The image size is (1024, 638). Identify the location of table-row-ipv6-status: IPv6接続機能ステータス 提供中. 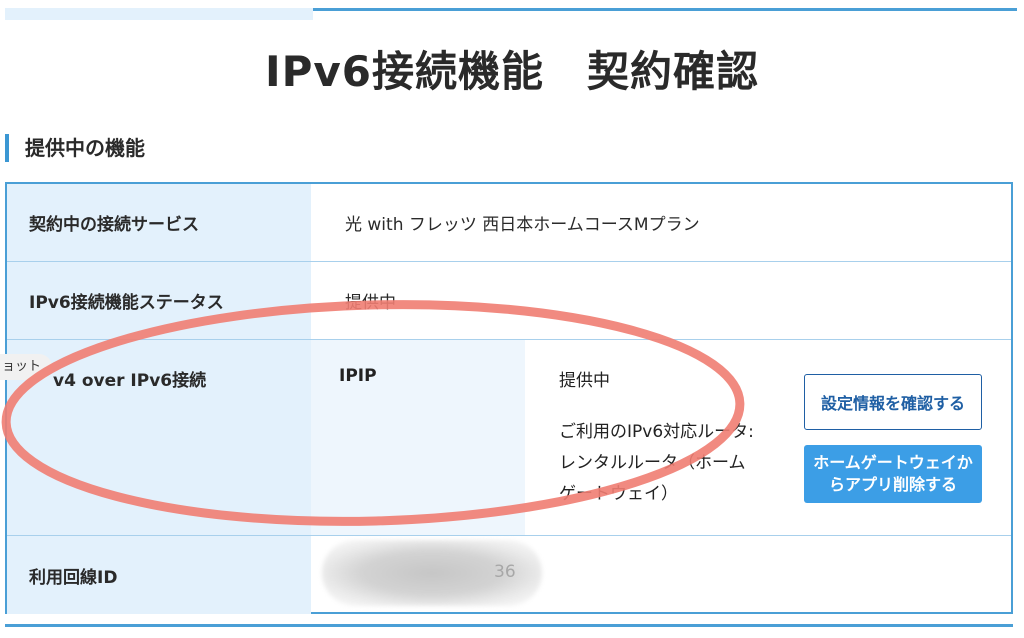
(509, 301).